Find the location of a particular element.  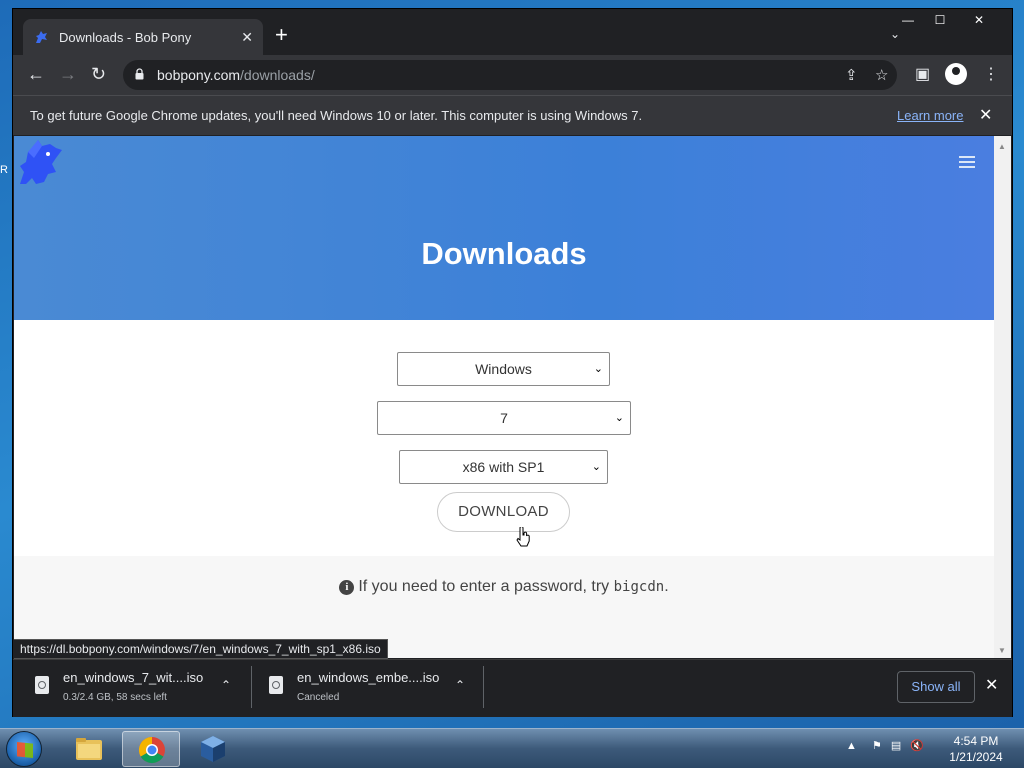

reload-icon: ↻ is located at coordinates (98, 74).